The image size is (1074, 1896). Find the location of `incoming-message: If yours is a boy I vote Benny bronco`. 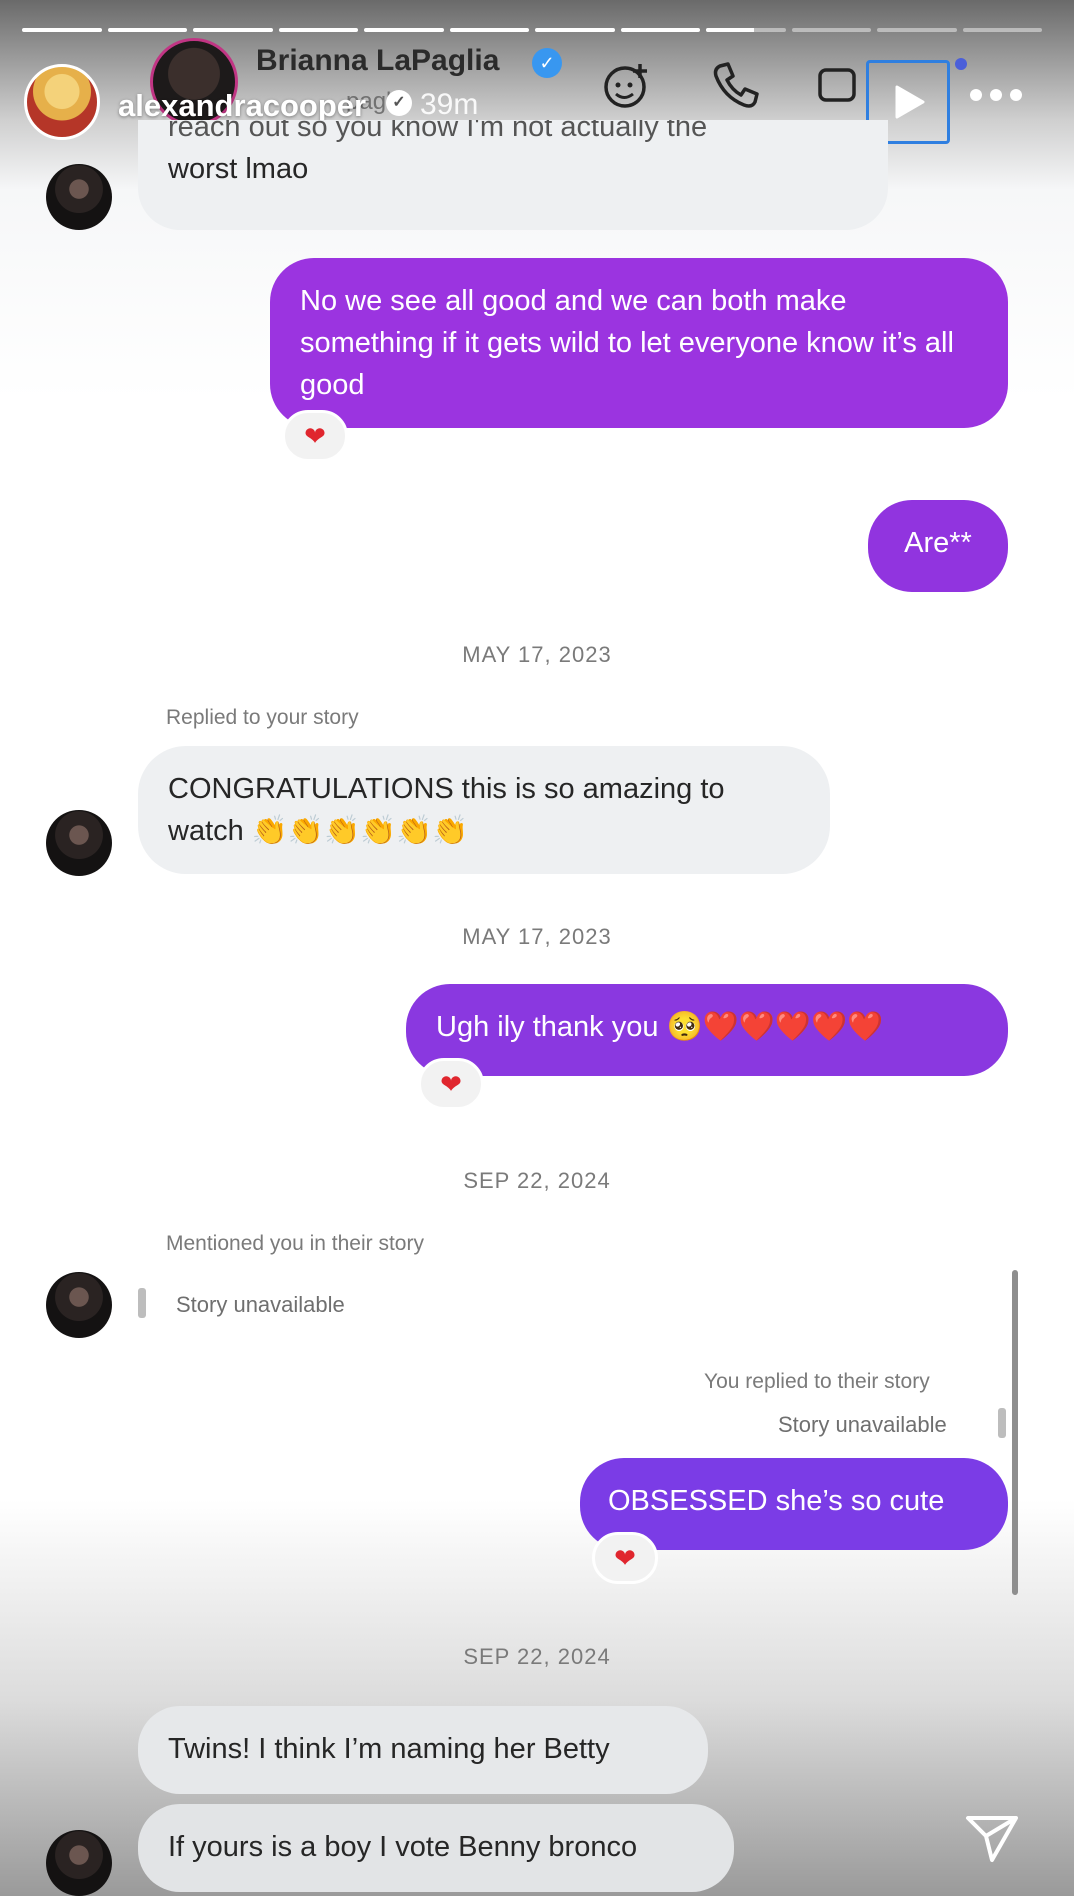

incoming-message: If yours is a boy I vote Benny bronco is located at coordinates (436, 1848).